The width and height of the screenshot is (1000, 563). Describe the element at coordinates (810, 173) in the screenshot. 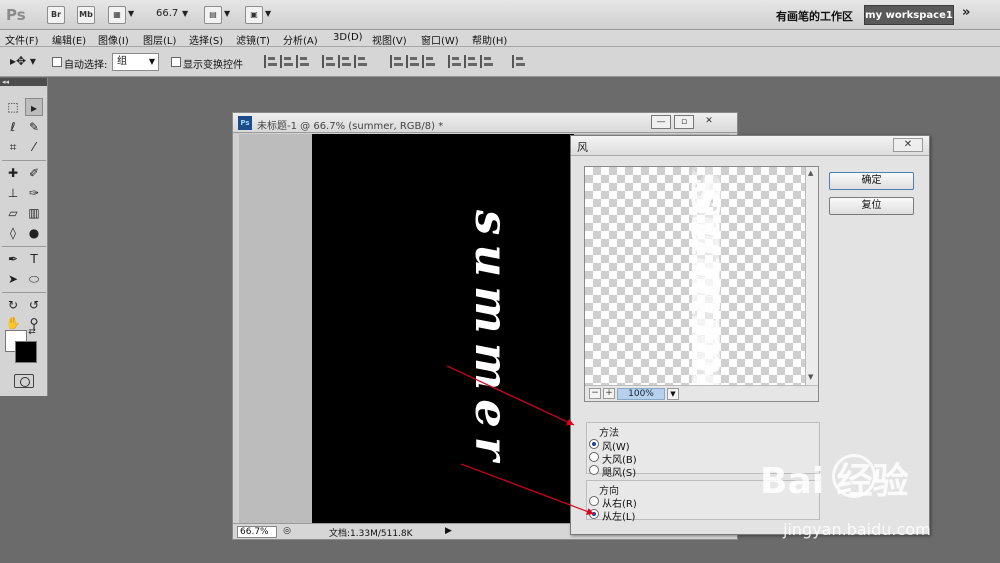

I see `scroll-up-icon: ▲` at that location.